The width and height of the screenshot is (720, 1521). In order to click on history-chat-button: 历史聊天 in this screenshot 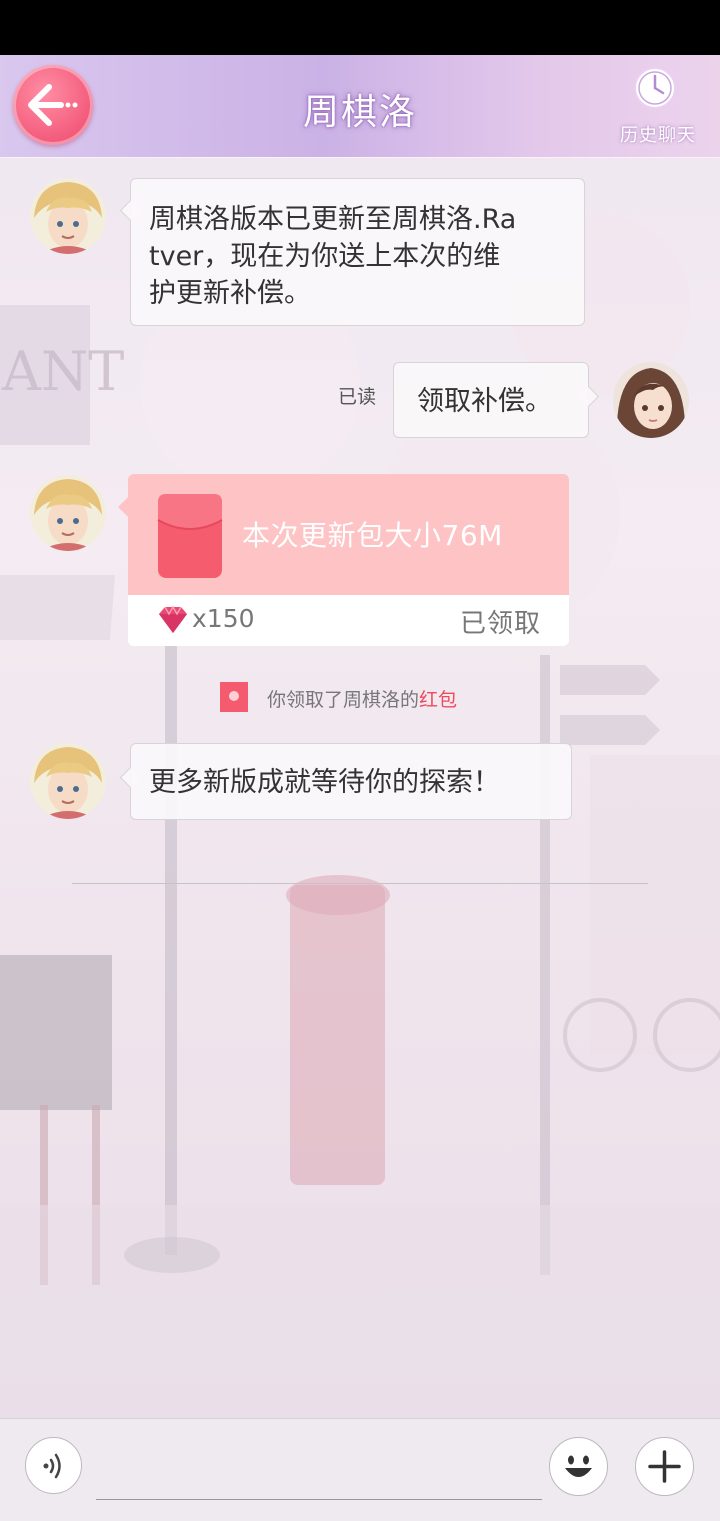, I will do `click(658, 107)`.